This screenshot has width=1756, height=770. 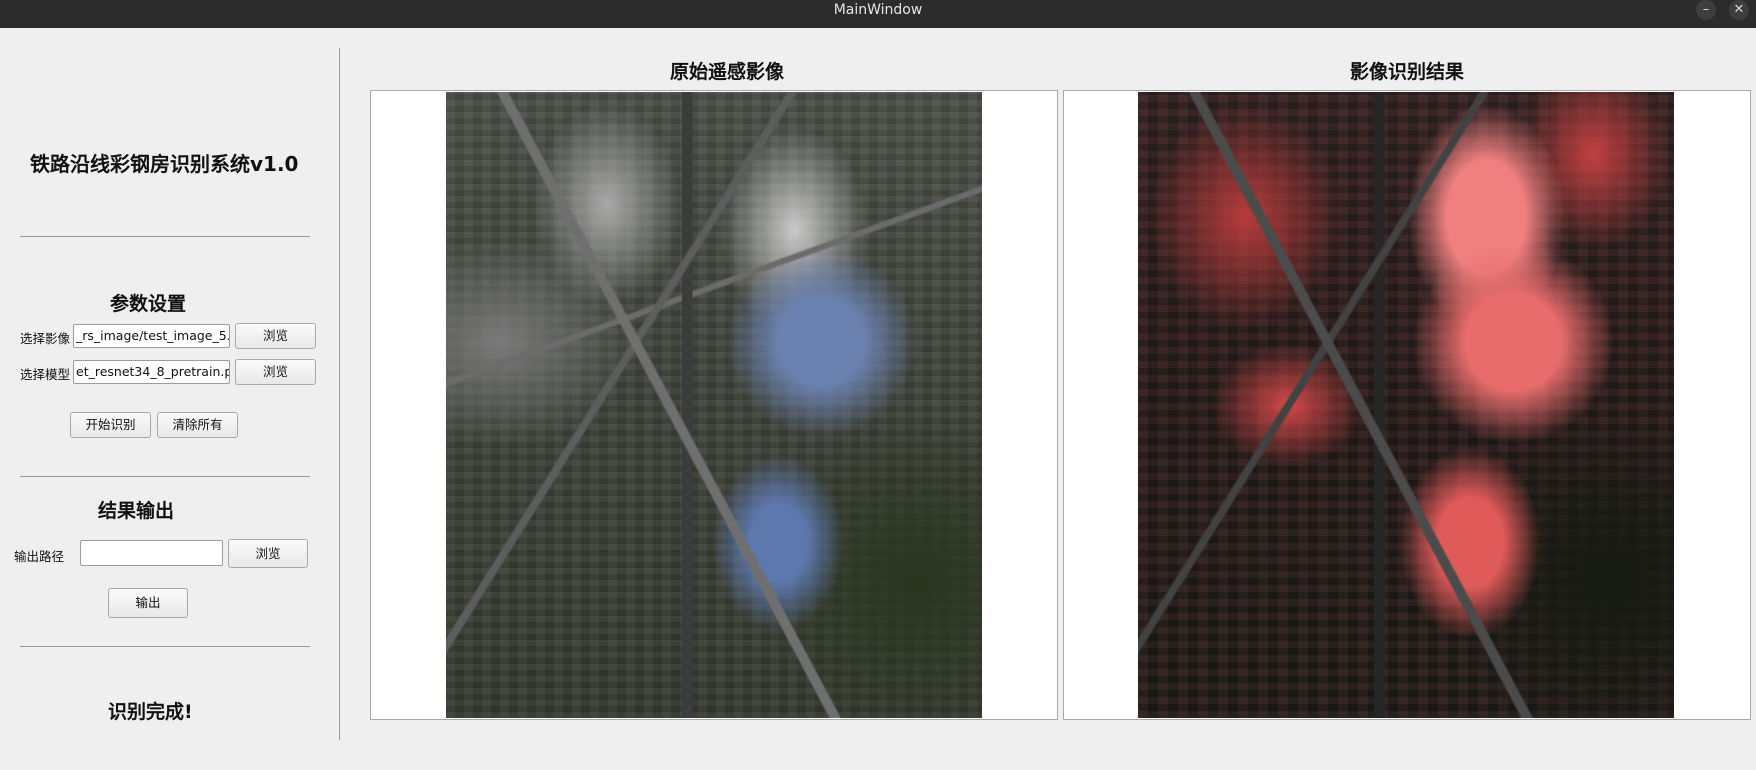 I want to click on start-recognition-button: 开始识别, so click(x=110, y=425).